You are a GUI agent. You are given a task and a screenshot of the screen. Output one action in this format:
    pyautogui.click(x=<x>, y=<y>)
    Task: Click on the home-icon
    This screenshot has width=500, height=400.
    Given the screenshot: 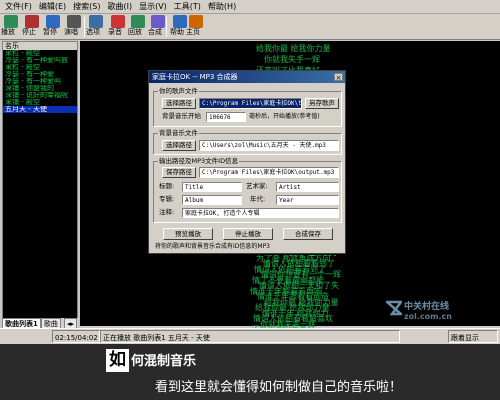 What is the action you would take?
    pyautogui.click(x=196, y=21)
    